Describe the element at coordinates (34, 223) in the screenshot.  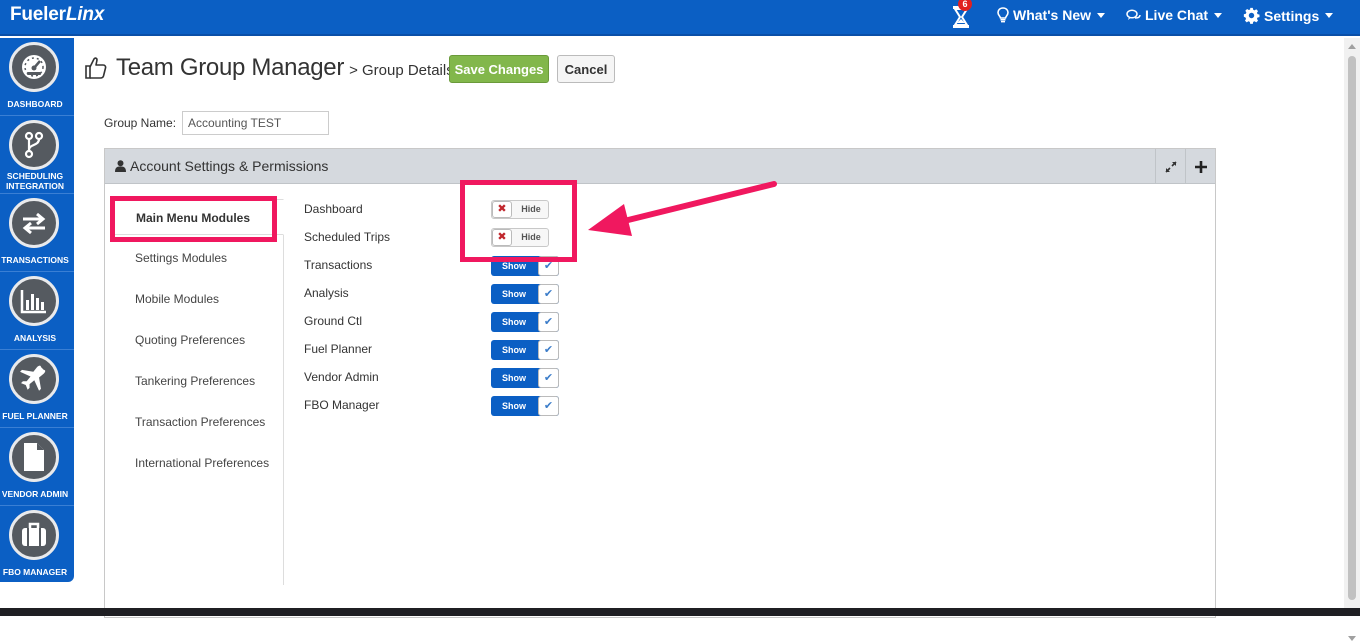
I see `exchange-arrows-icon` at that location.